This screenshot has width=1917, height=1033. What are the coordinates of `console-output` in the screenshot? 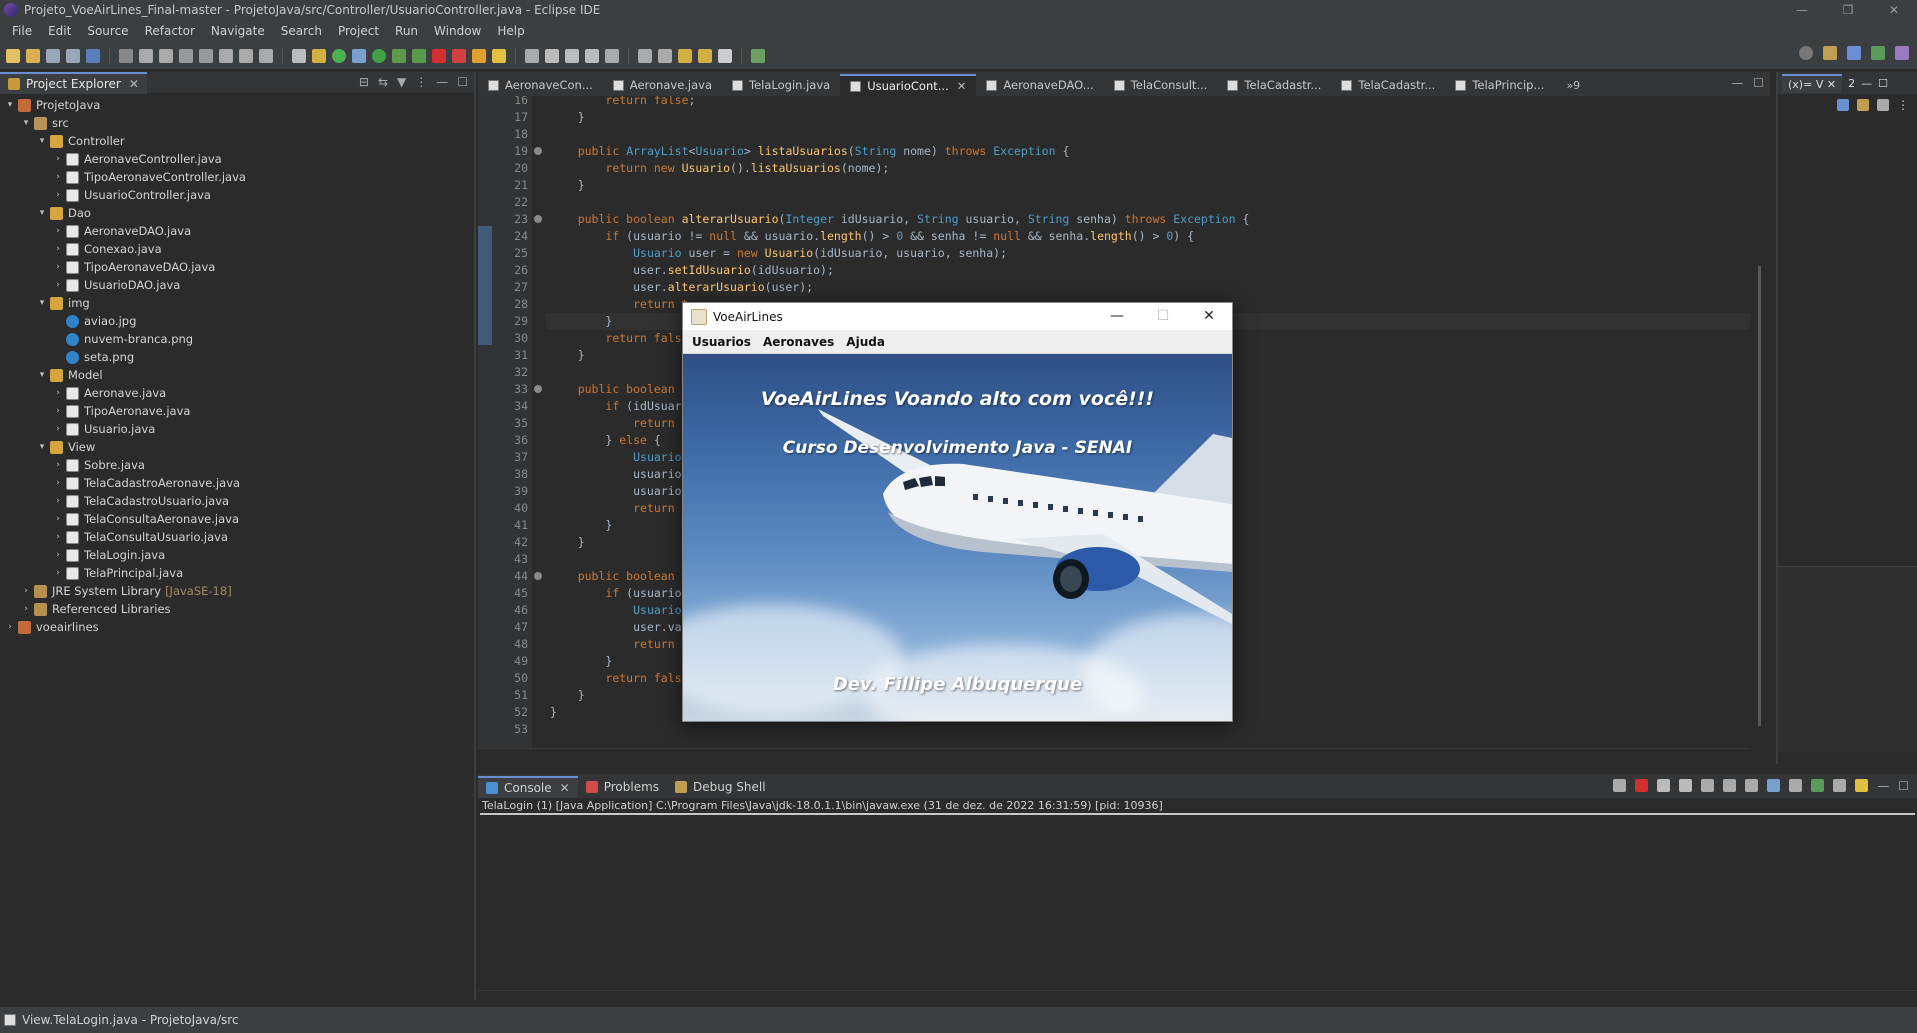 It's located at (1197, 902).